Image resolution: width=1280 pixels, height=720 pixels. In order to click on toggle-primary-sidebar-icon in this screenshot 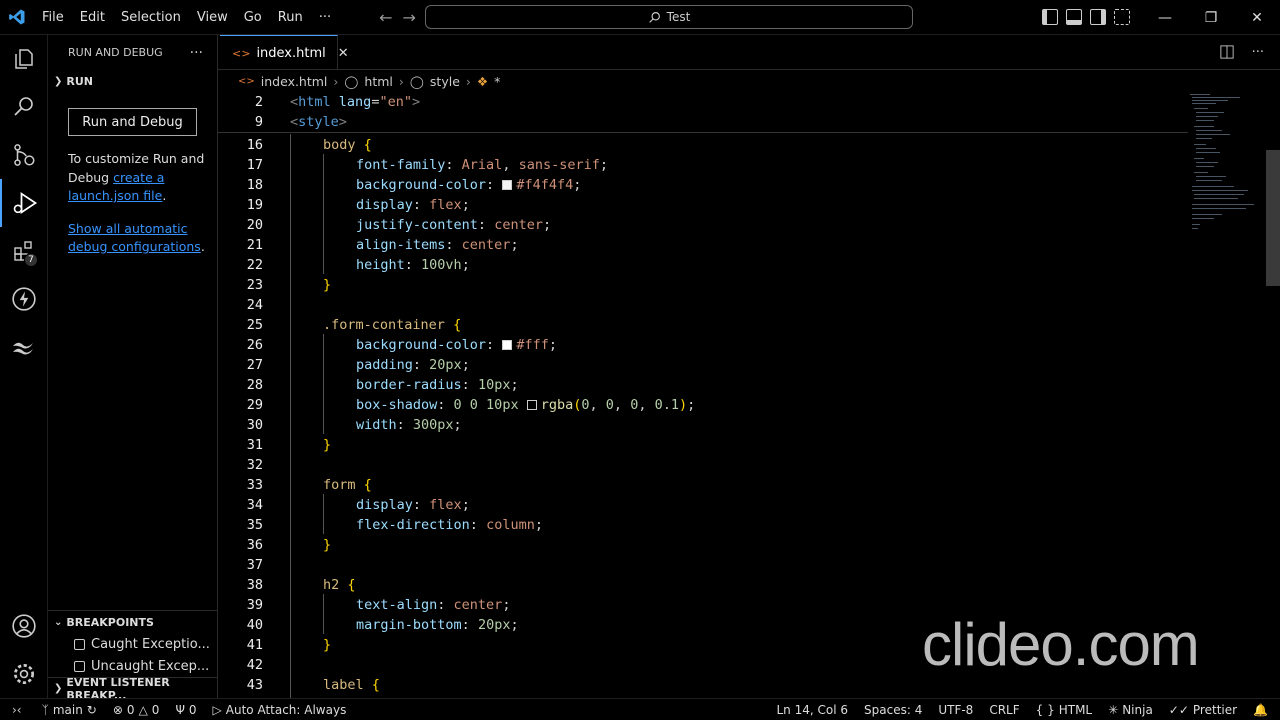, I will do `click(1050, 17)`.